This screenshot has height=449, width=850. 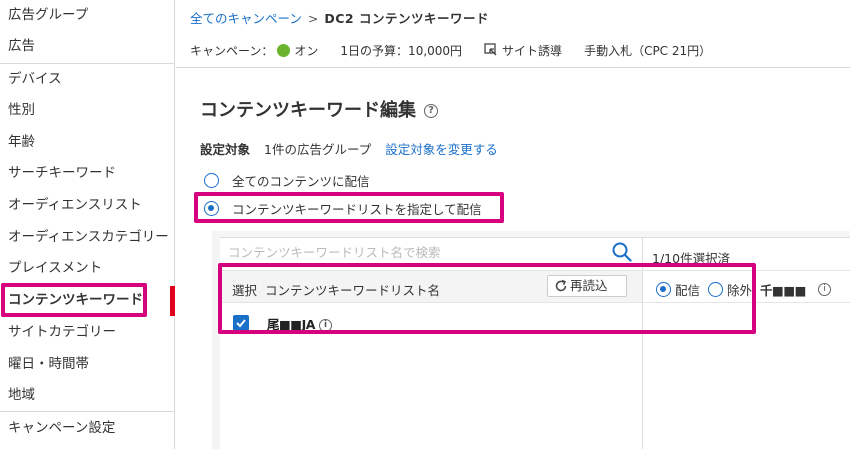 I want to click on help-icon: ?, so click(x=431, y=111).